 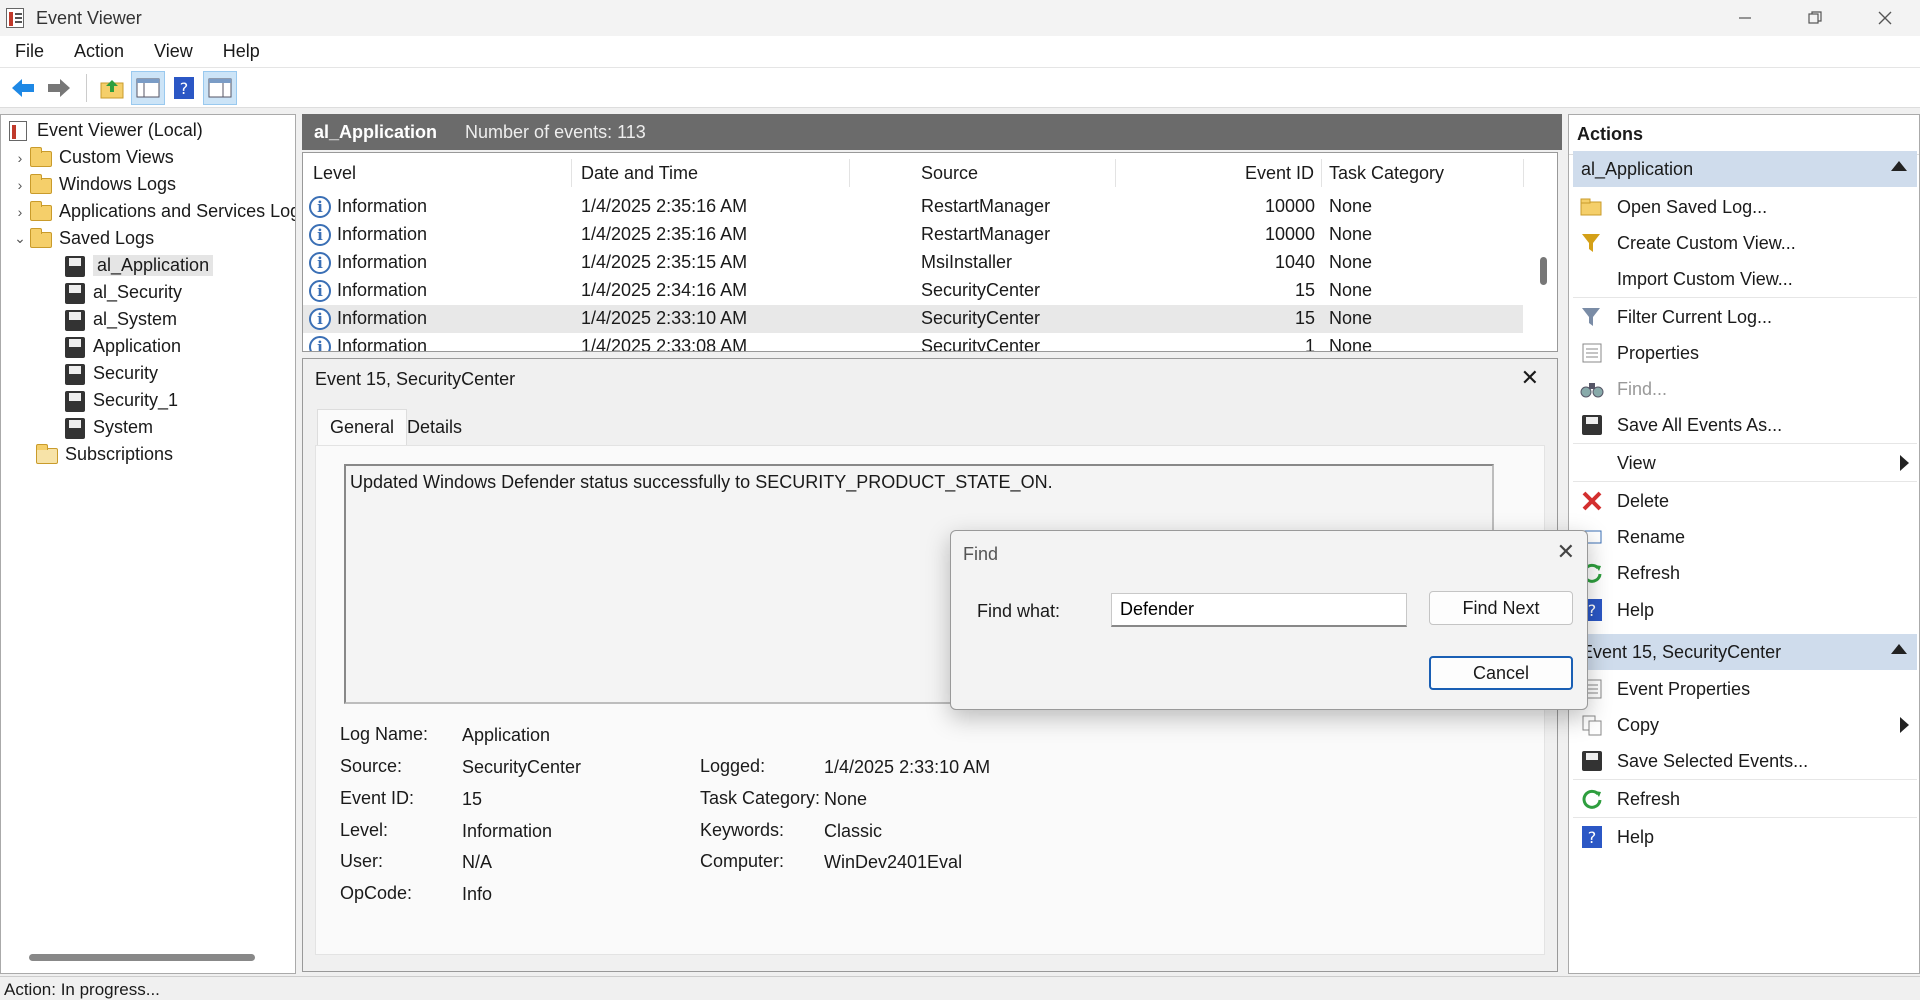 I want to click on value-task-category: None, so click(x=845, y=799).